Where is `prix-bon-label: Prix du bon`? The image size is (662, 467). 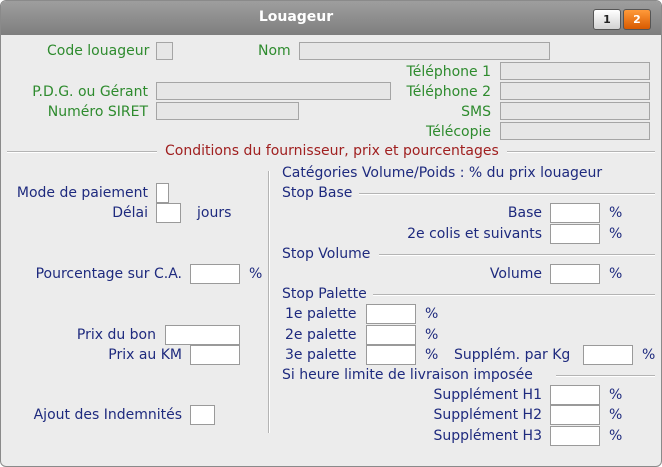
prix-bon-label: Prix du bon is located at coordinates (116, 335).